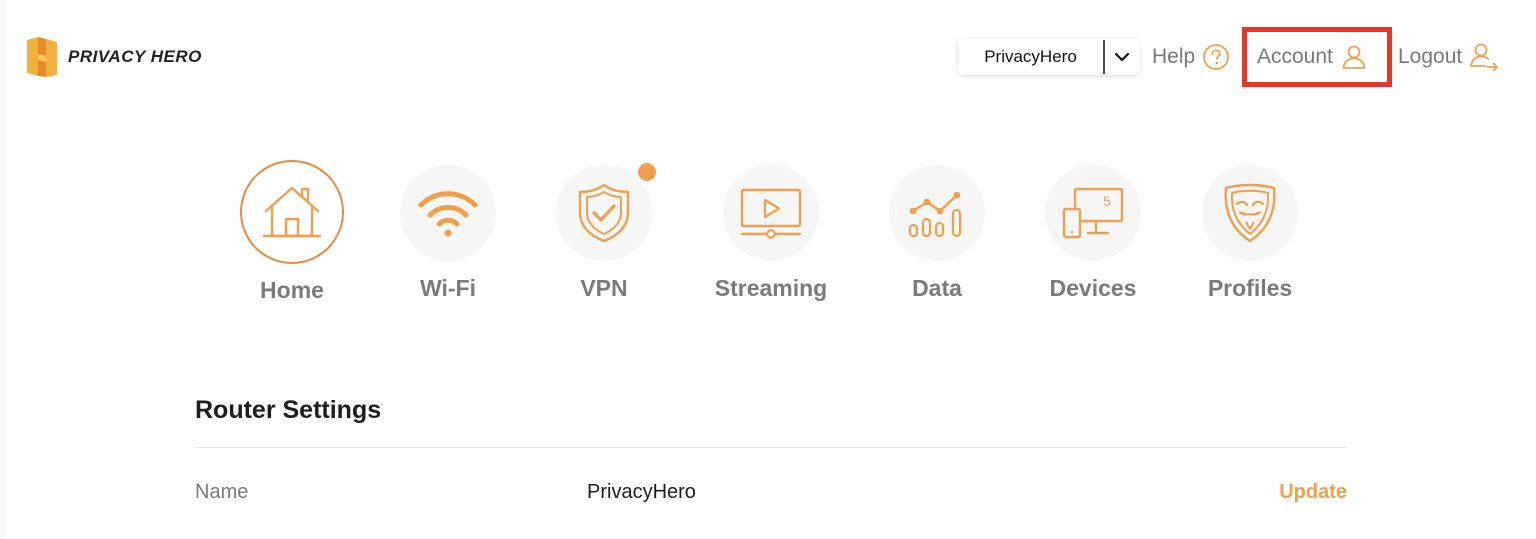 This screenshot has height=539, width=1536. I want to click on nav-profiles-label: Profiles, so click(1250, 288).